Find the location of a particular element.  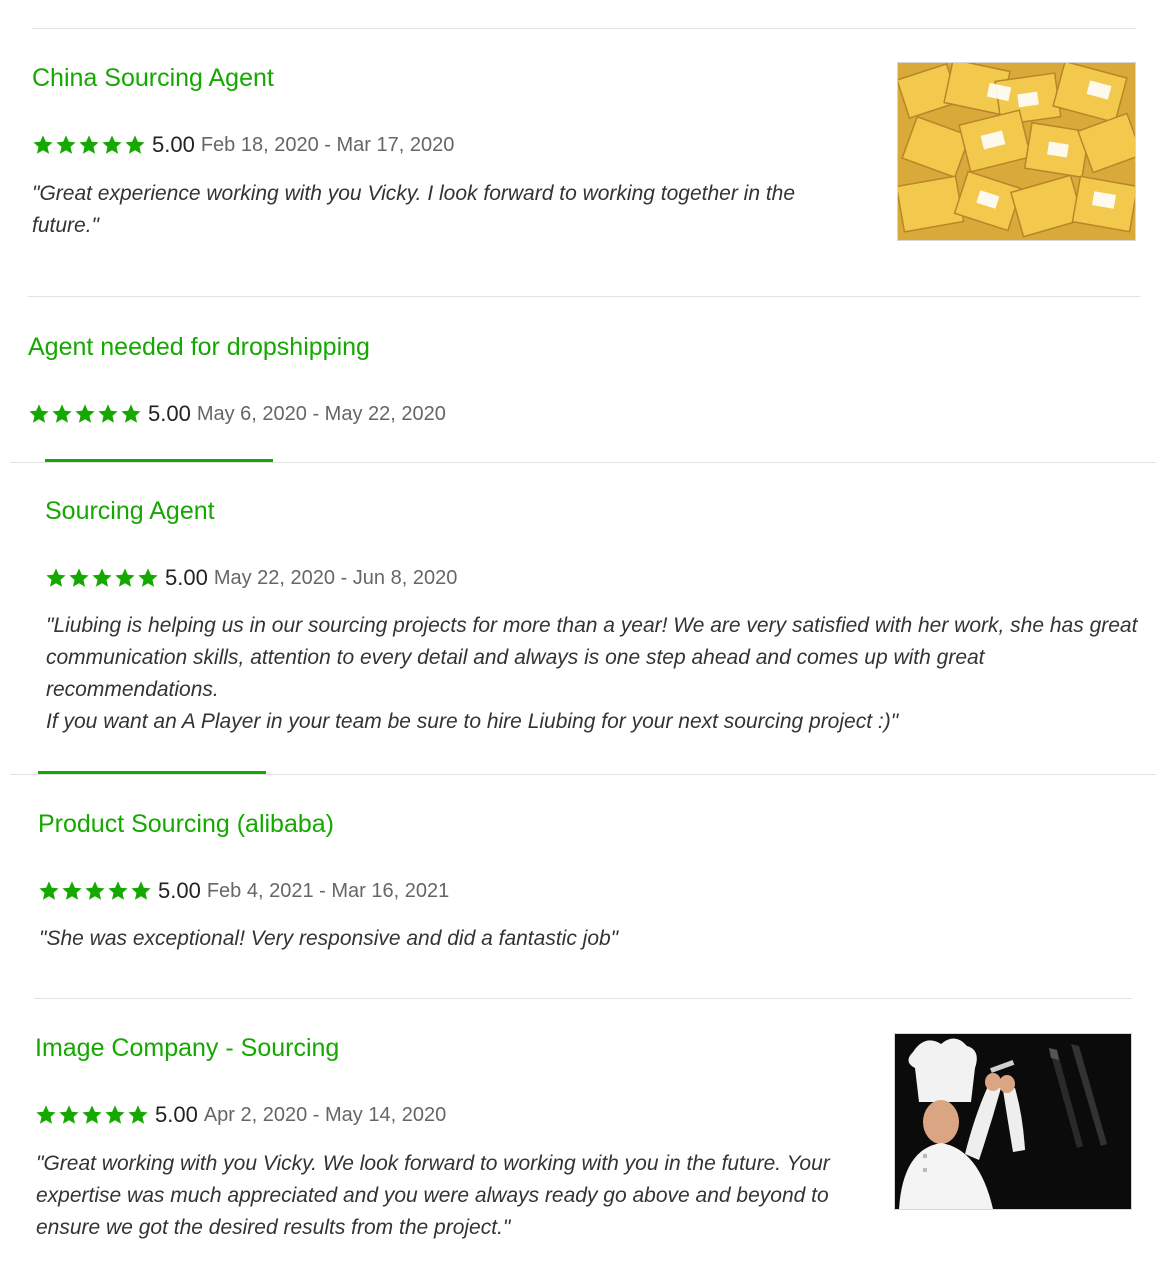

job-title-link: Product Sourcing (alibaba) is located at coordinates (186, 824).